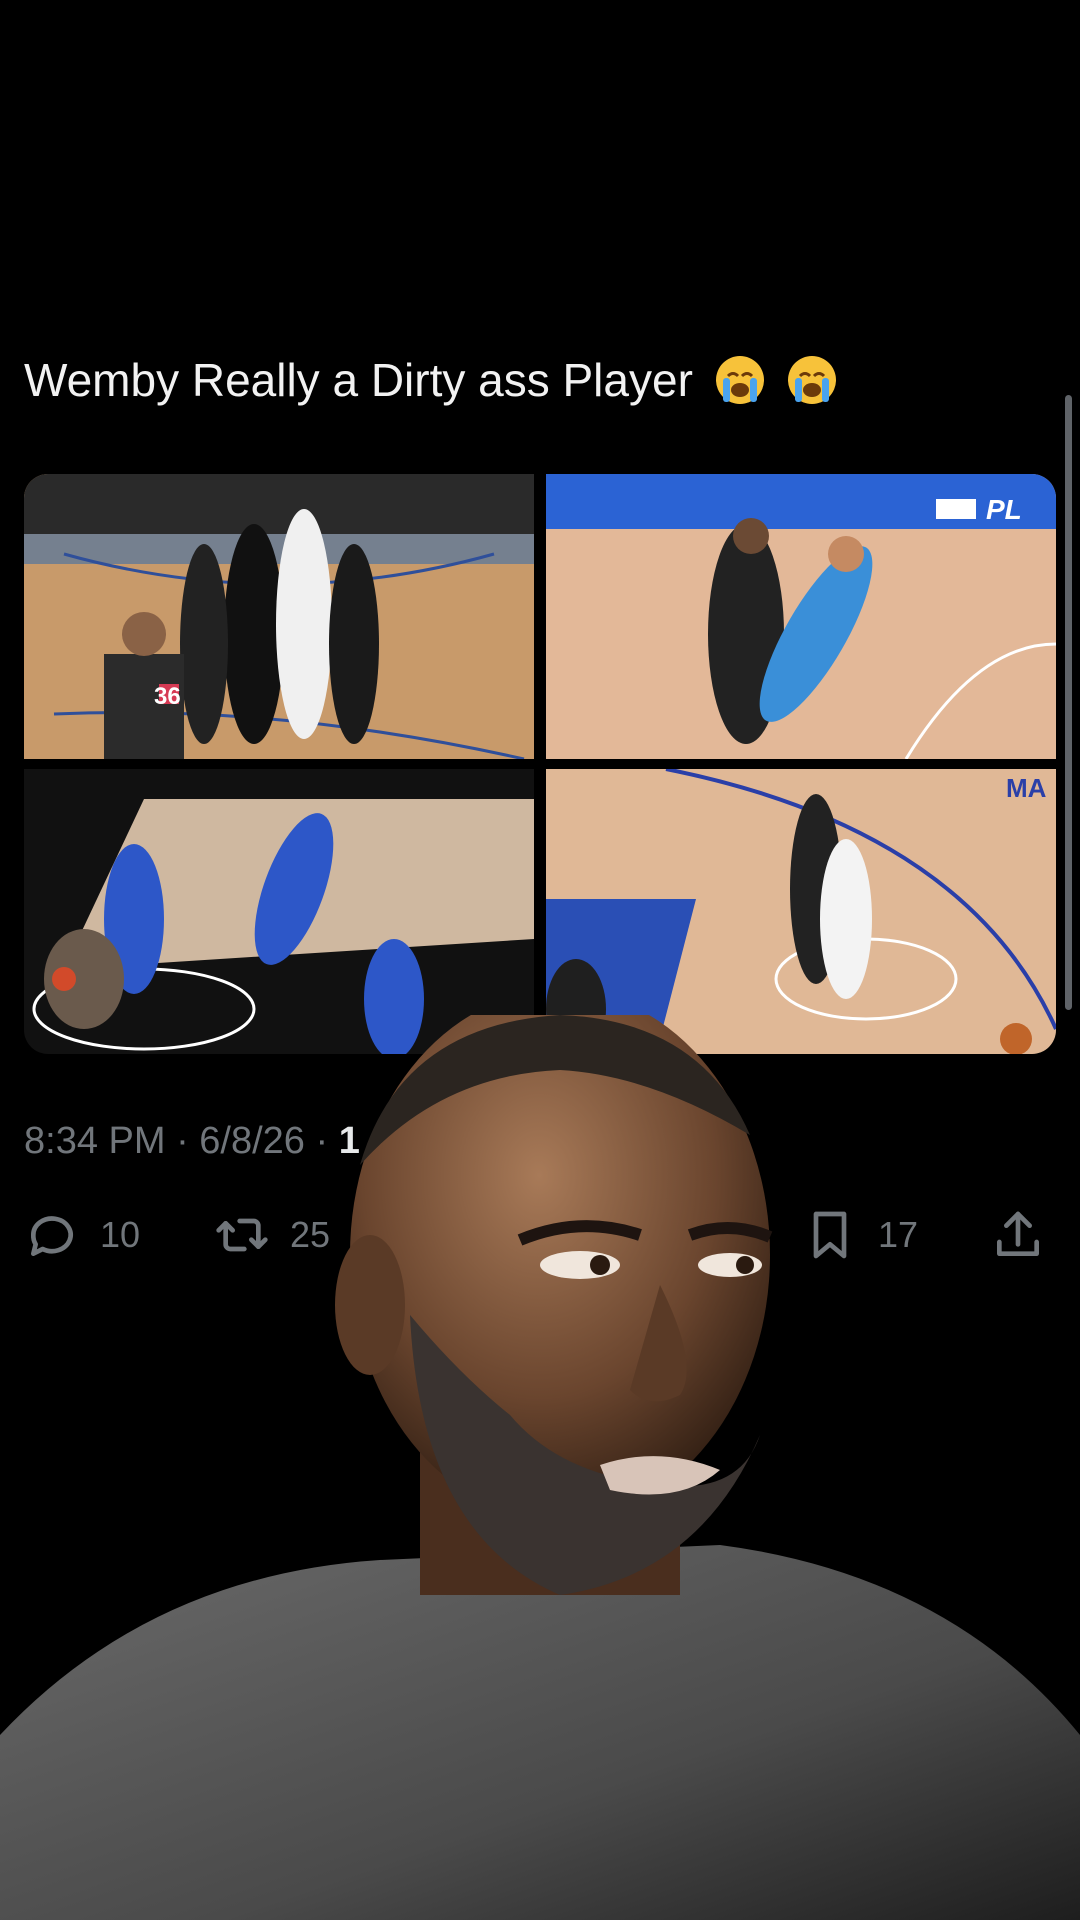 Image resolution: width=1080 pixels, height=1920 pixels. Describe the element at coordinates (1068, 702) in the screenshot. I see `scrollbar` at that location.